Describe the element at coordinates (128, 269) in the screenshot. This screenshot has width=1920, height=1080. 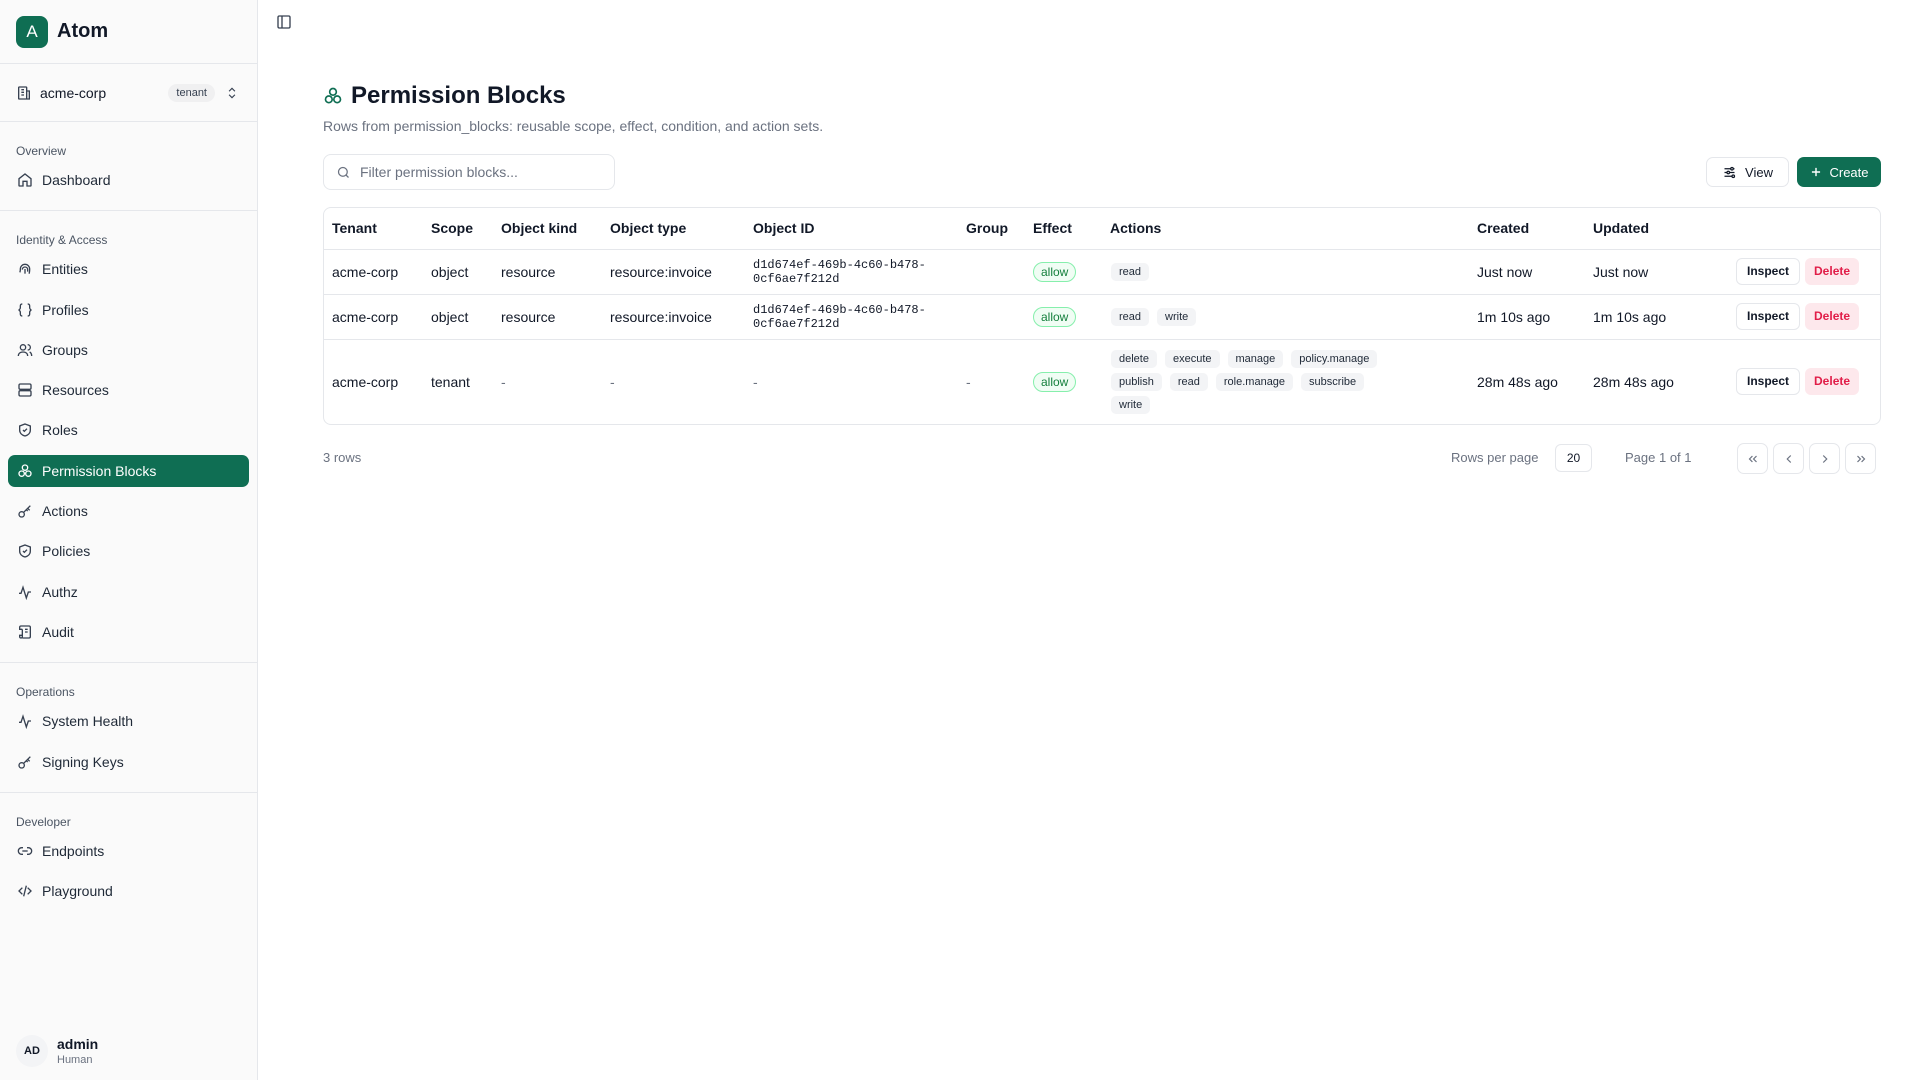
I see `sidebar-item-entities: Entities` at that location.